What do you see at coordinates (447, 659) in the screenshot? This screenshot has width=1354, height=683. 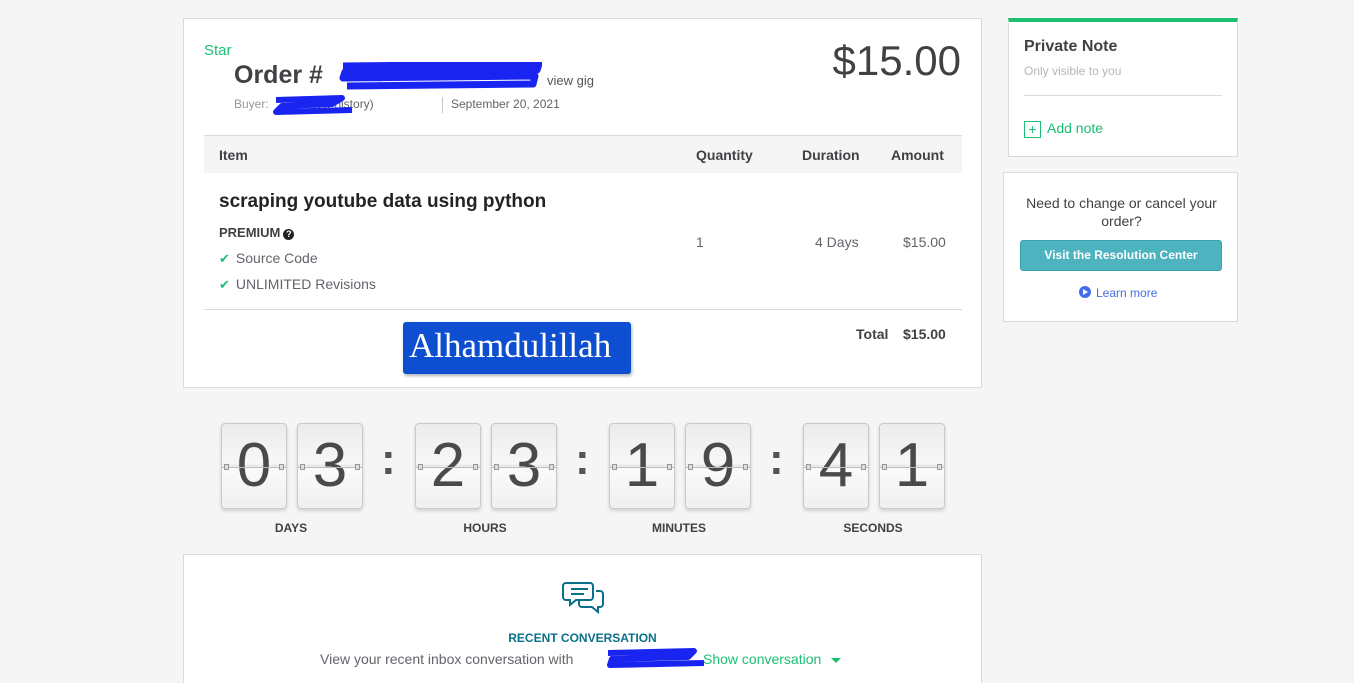 I see `recent-conversation-text: View your recent inbox conversation with` at bounding box center [447, 659].